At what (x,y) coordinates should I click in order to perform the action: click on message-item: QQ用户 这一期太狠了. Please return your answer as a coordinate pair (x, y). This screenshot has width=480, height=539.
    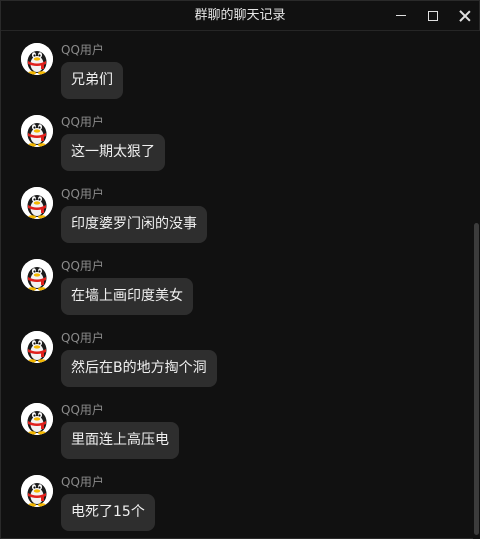
    Looking at the image, I should click on (231, 139).